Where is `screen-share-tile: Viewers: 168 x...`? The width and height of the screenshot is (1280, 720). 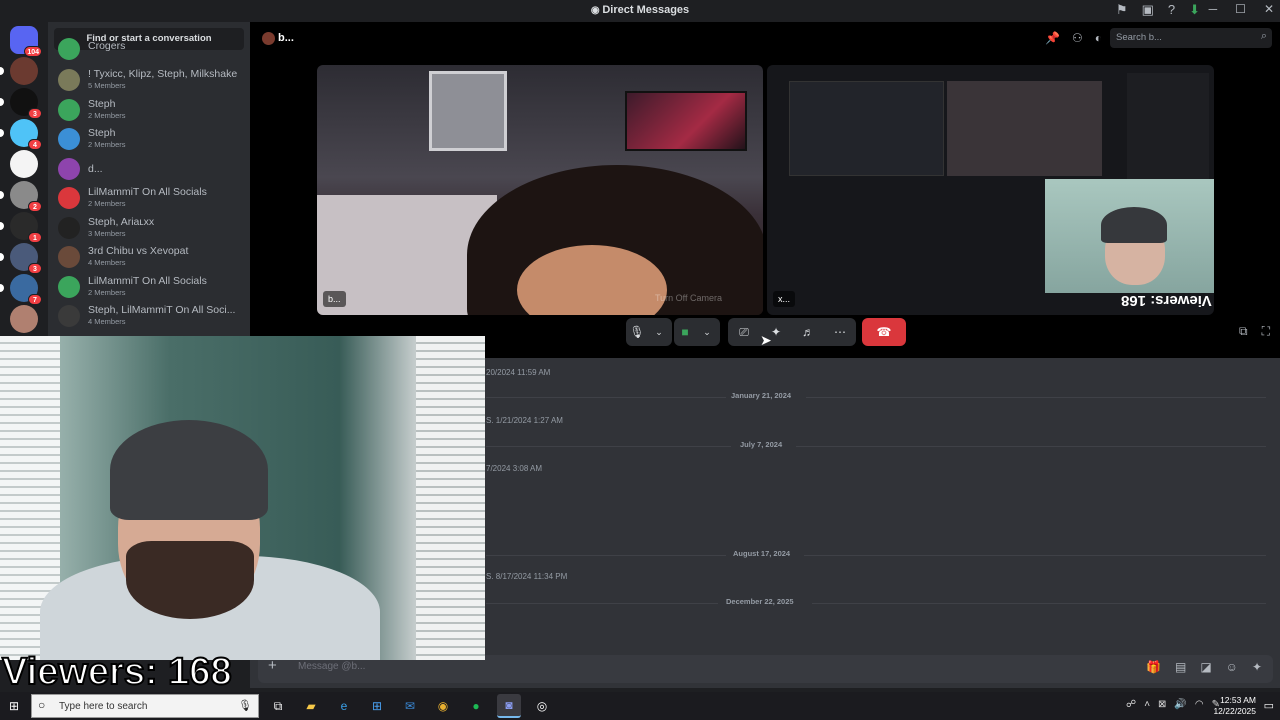
screen-share-tile: Viewers: 168 x... is located at coordinates (990, 190).